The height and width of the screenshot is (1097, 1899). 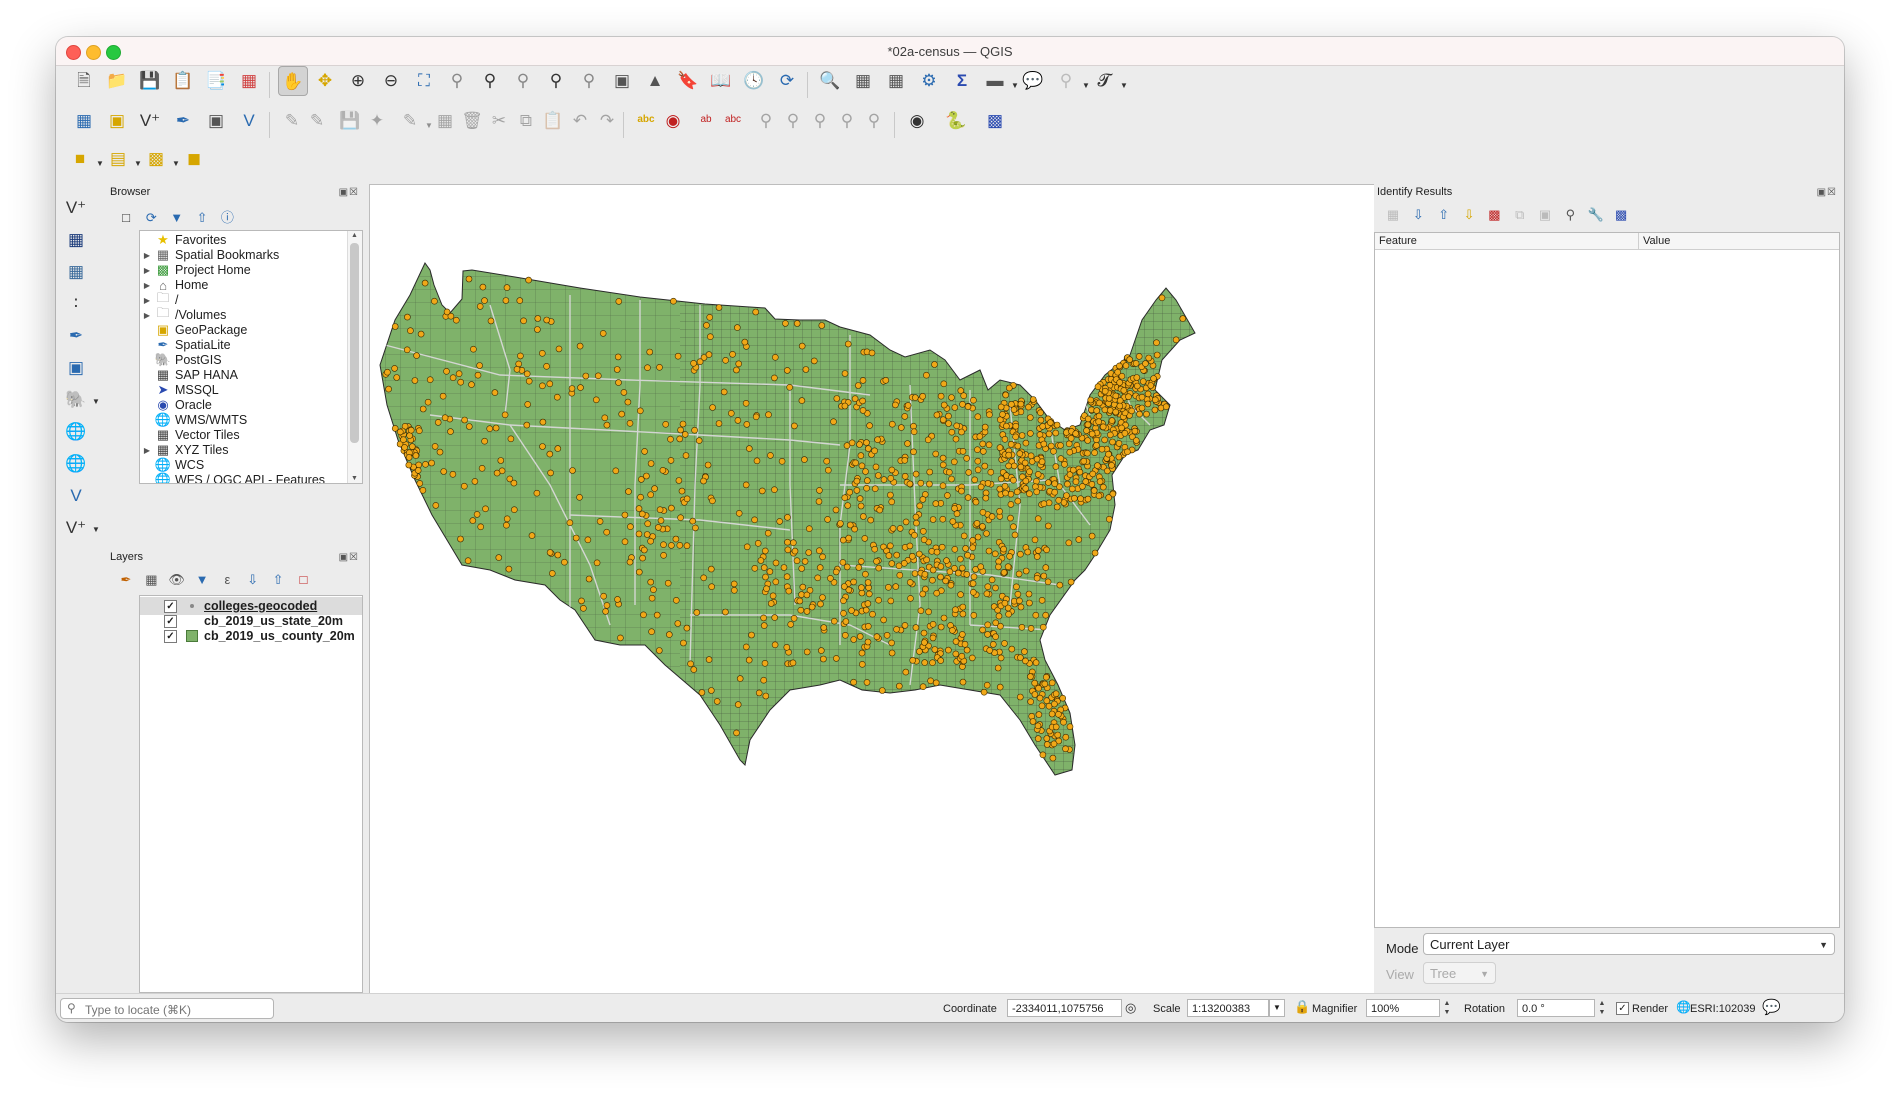 I want to click on rotation-stepper: ▲ ▼, so click(x=1602, y=1008).